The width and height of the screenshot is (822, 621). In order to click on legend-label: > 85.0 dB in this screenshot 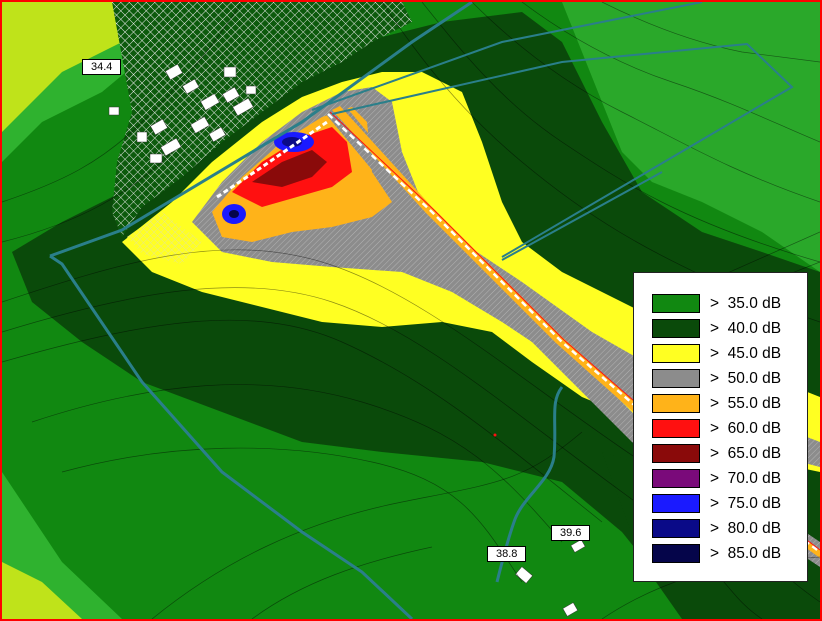, I will do `click(746, 553)`.